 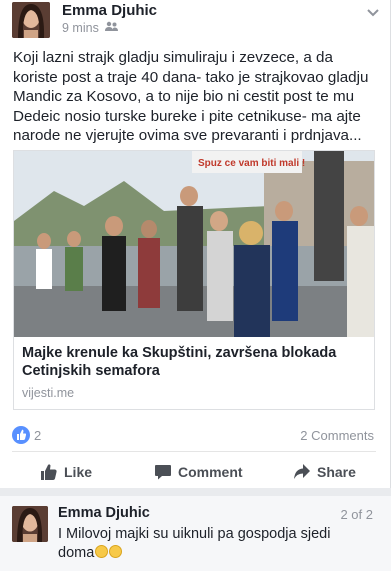 I want to click on friends-icon, so click(x=111, y=28).